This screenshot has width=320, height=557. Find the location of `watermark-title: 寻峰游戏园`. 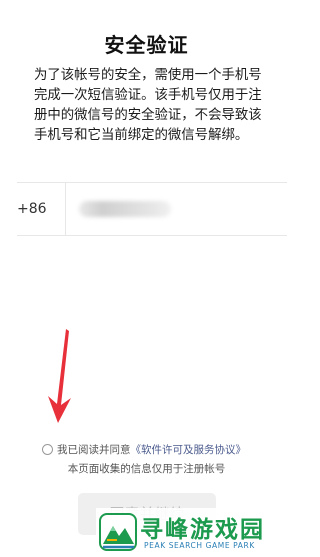

watermark-title: 寻峰游戏园 is located at coordinates (202, 530).